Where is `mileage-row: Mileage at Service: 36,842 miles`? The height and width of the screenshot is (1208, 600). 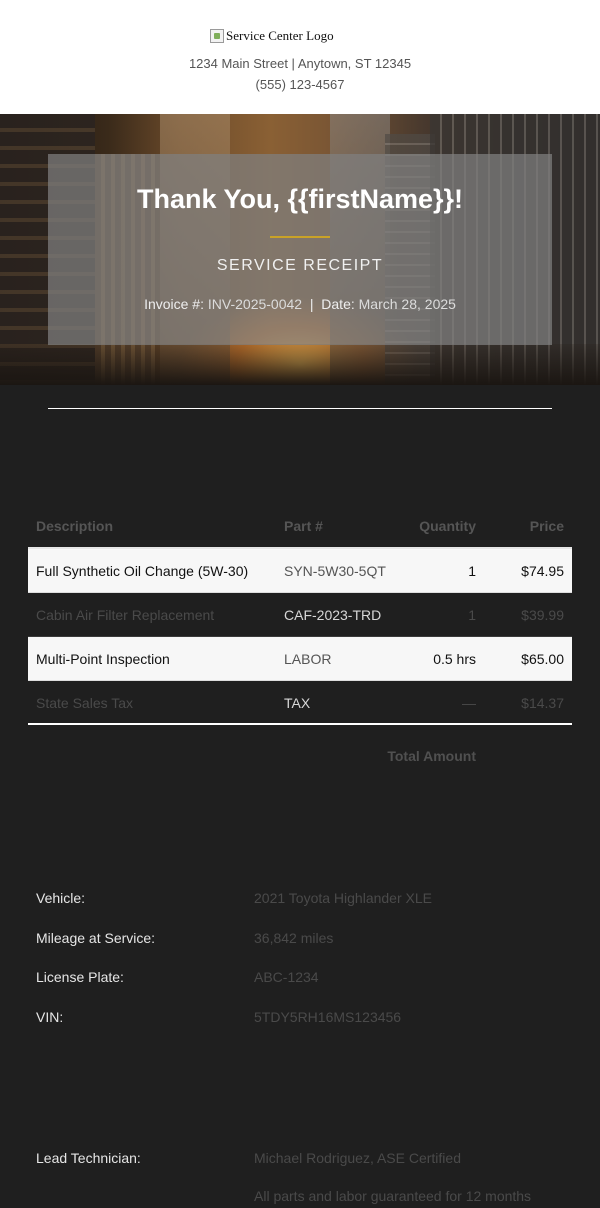 mileage-row: Mileage at Service: 36,842 miles is located at coordinates (301, 940).